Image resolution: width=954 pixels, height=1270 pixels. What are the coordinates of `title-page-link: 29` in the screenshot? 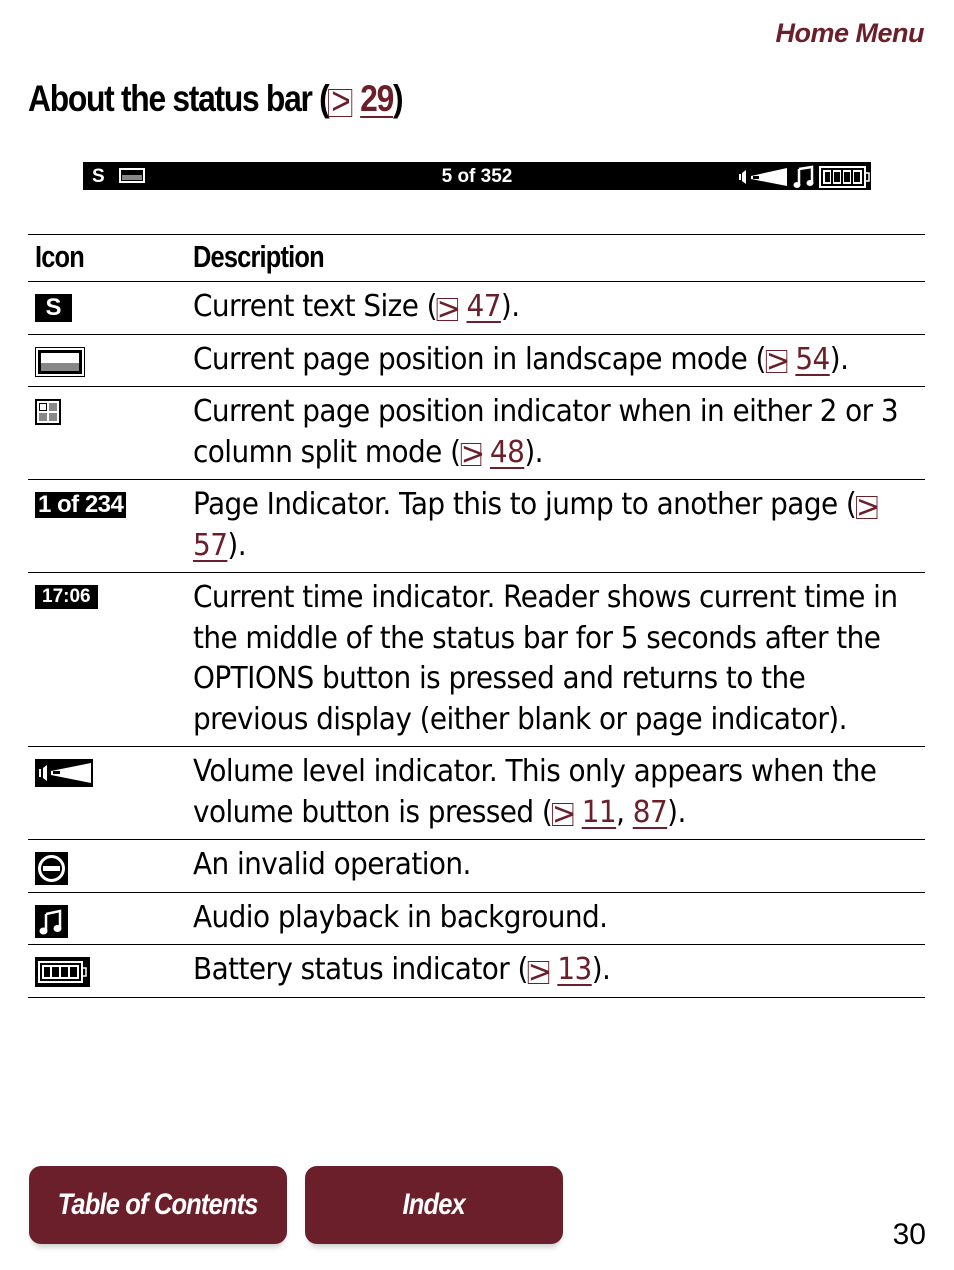 It's located at (377, 98).